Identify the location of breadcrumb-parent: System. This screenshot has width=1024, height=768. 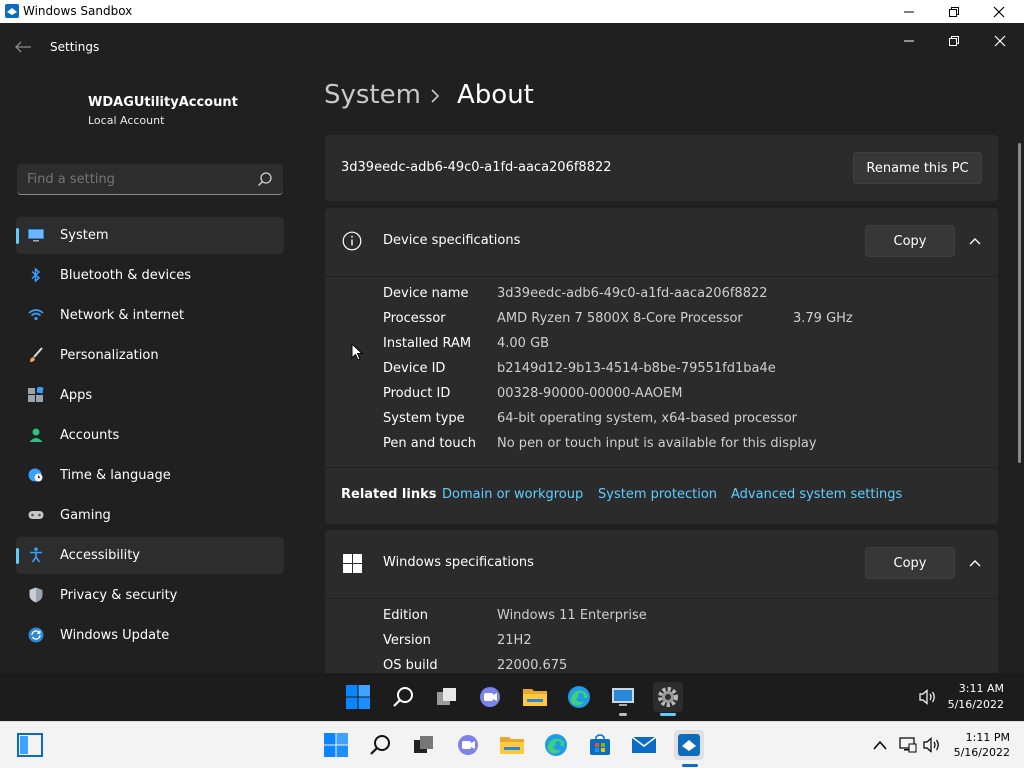
(372, 95).